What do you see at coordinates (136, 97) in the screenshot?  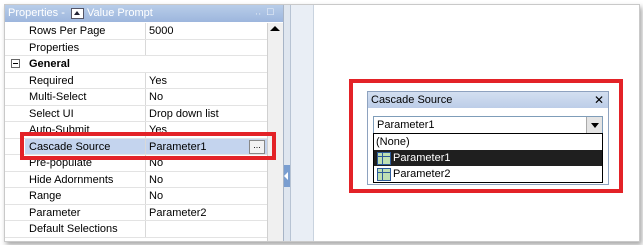 I see `property-row: Multi-Select No` at bounding box center [136, 97].